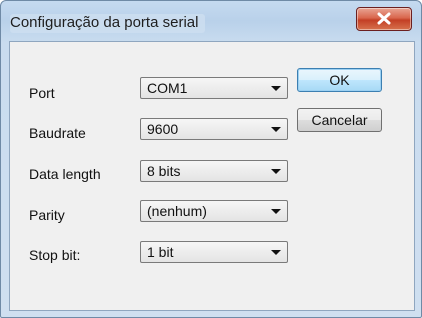  I want to click on data-length-label: Data length, so click(65, 174).